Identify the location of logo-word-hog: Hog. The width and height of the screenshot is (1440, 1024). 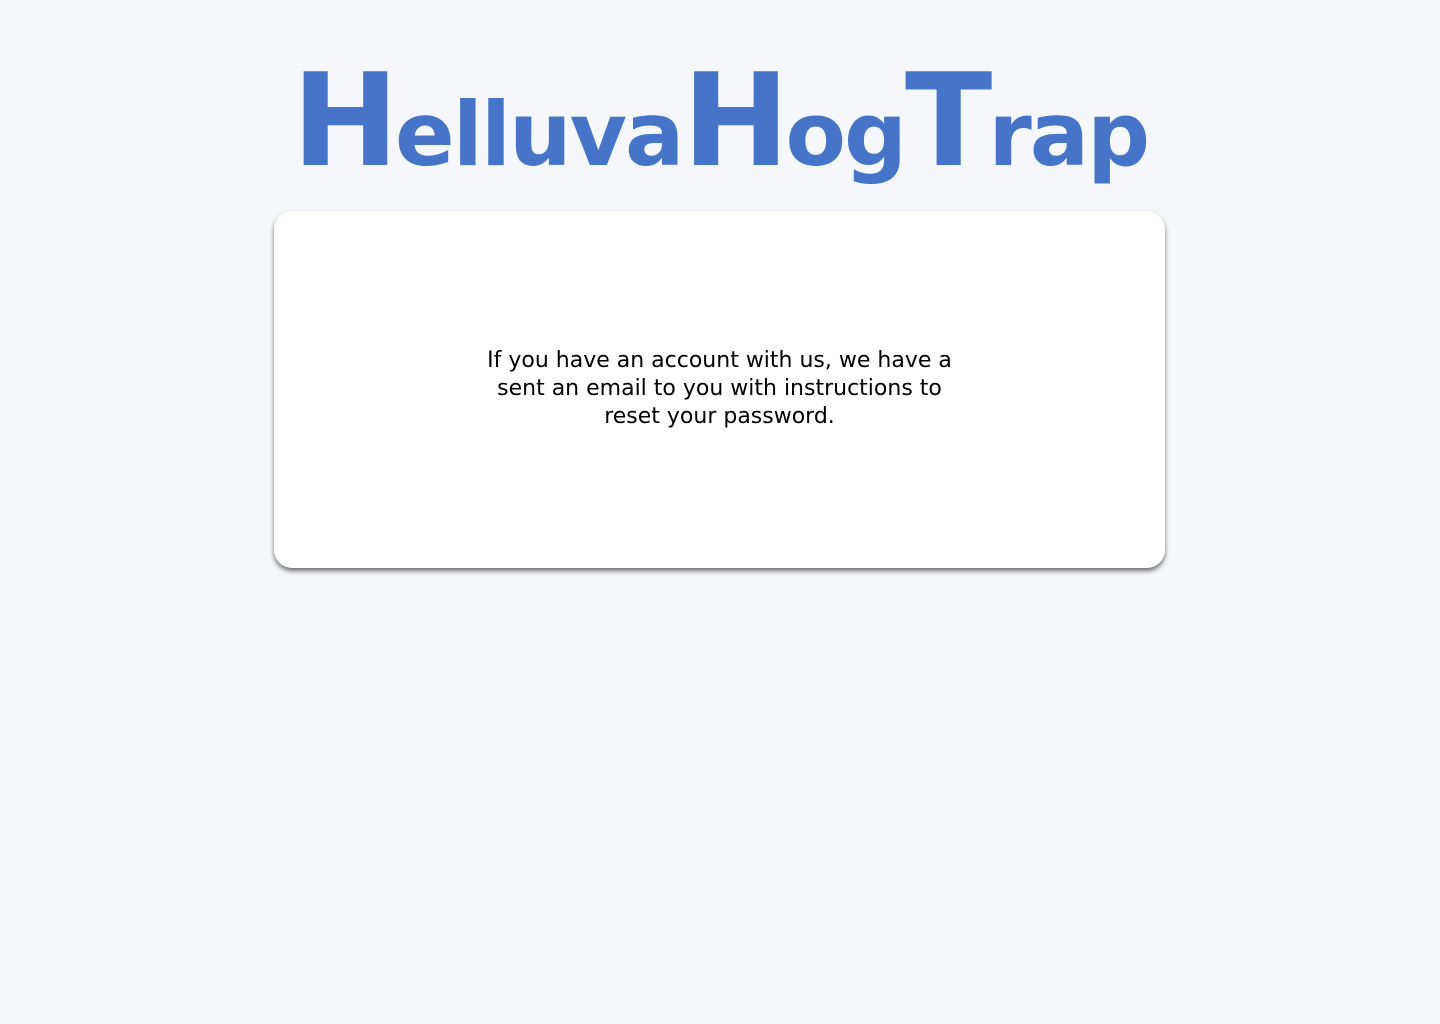
(794, 122).